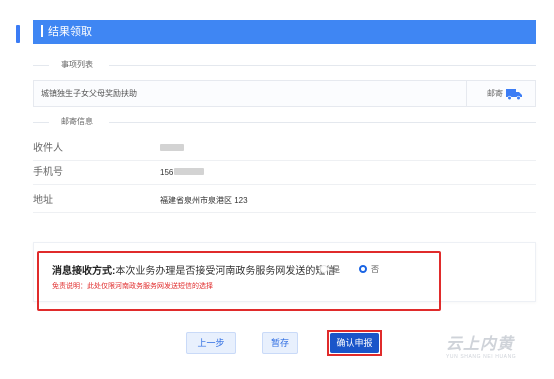 The width and height of the screenshot is (554, 379). Describe the element at coordinates (89, 93) in the screenshot. I see `item-name: 城镇独生子女父母奖励扶助` at that location.